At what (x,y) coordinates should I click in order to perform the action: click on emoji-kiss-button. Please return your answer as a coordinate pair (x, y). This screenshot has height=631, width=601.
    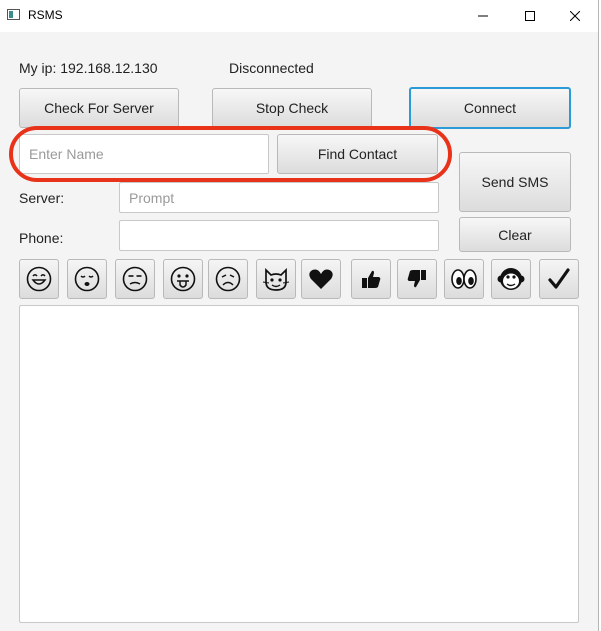
    Looking at the image, I should click on (87, 279).